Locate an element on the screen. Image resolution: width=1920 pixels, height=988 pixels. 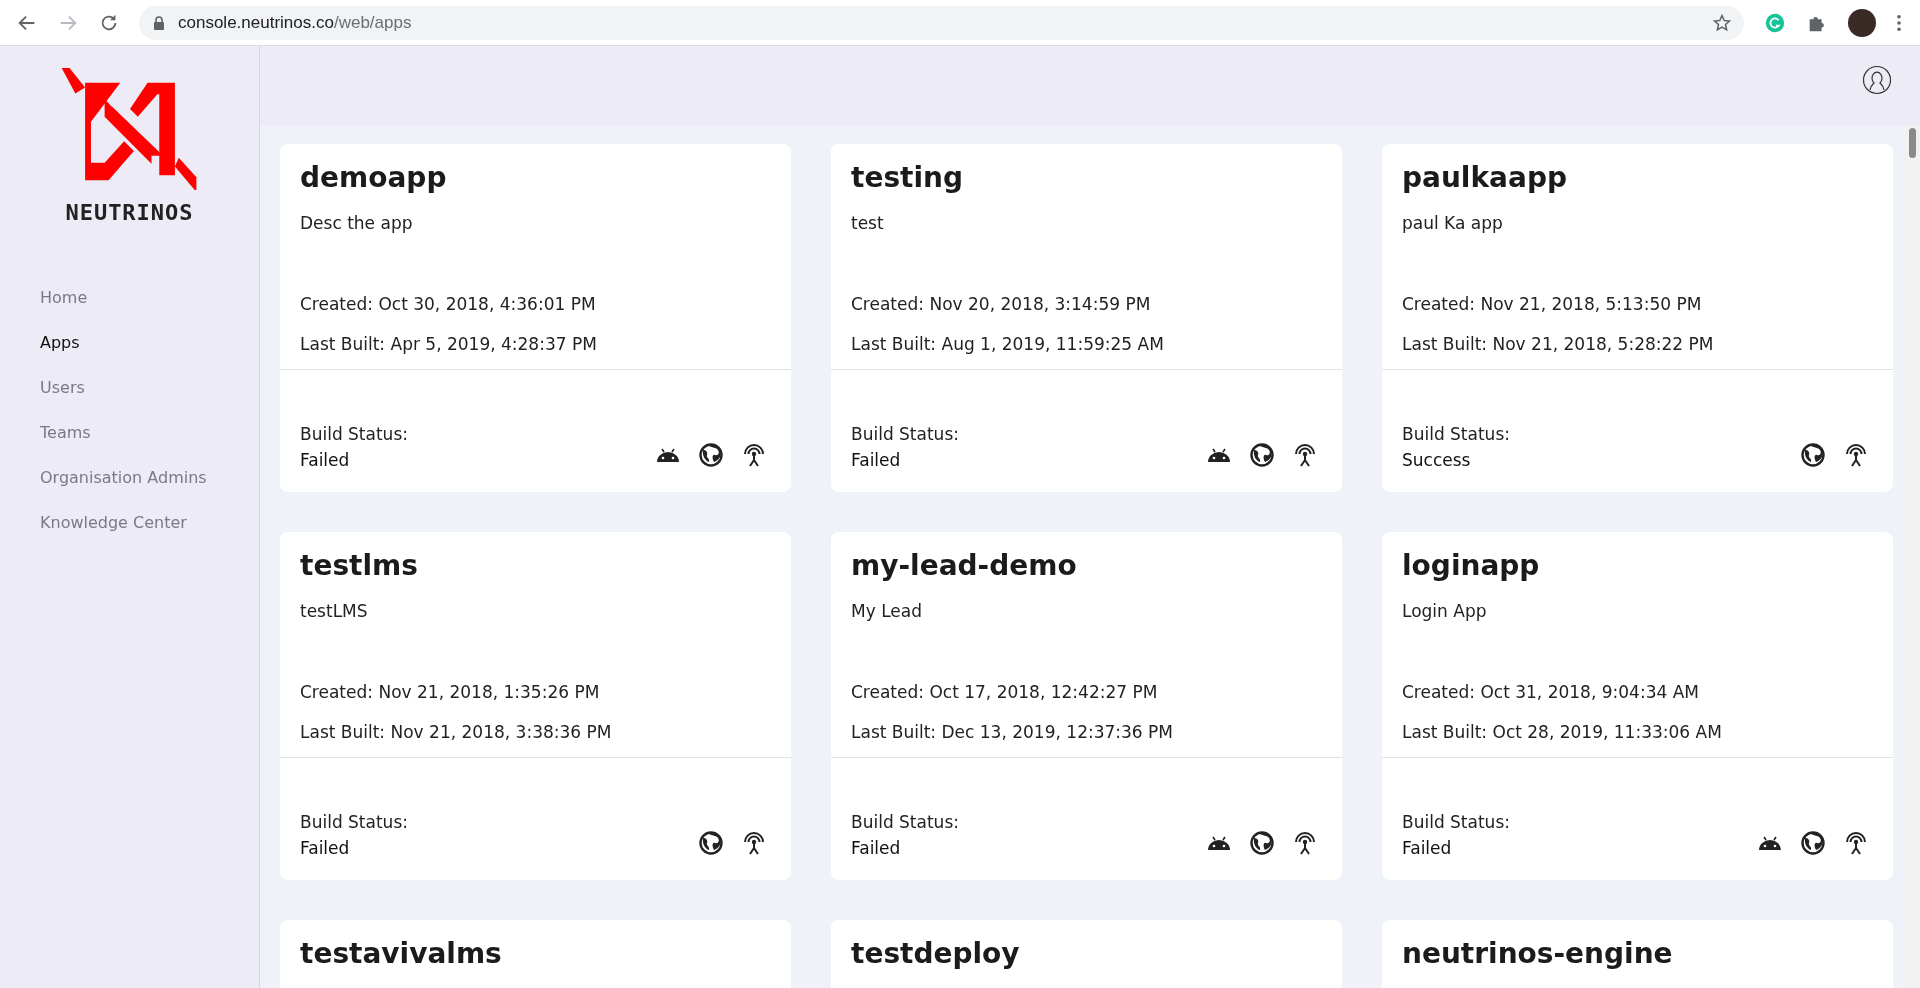
app-card: neutrinos-engine is located at coordinates (1637, 954).